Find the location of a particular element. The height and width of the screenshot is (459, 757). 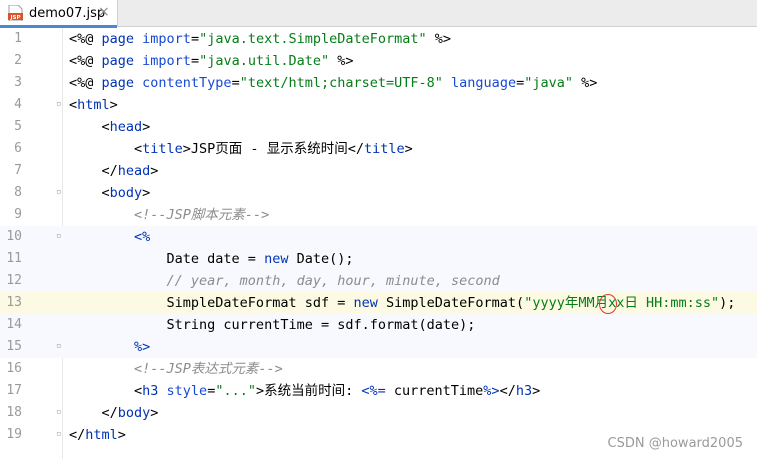

code-token: import is located at coordinates (166, 61).